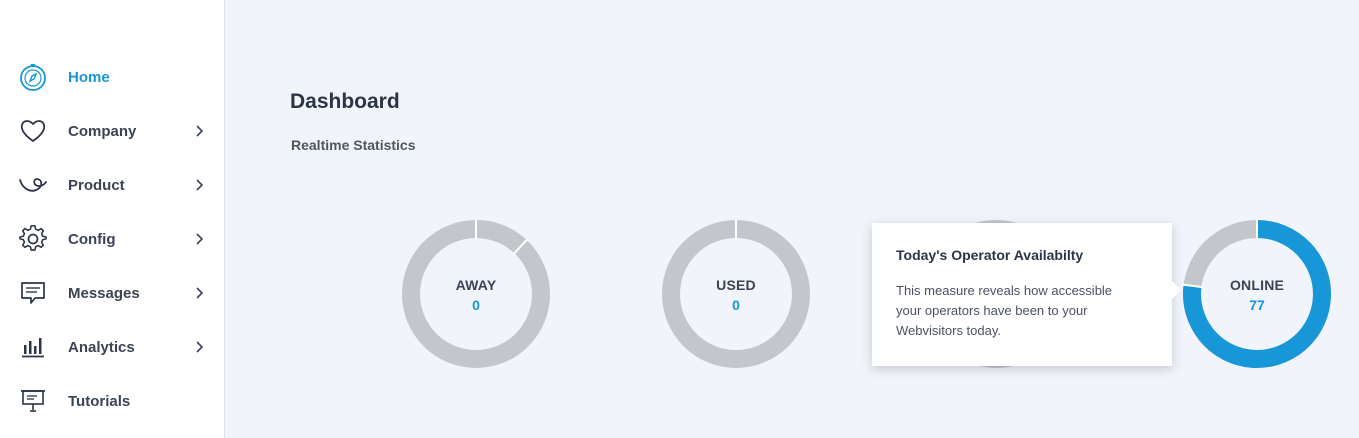 This screenshot has width=1359, height=438. What do you see at coordinates (990, 255) in the screenshot?
I see `tooltip-title: Today's Operator Availabilty` at bounding box center [990, 255].